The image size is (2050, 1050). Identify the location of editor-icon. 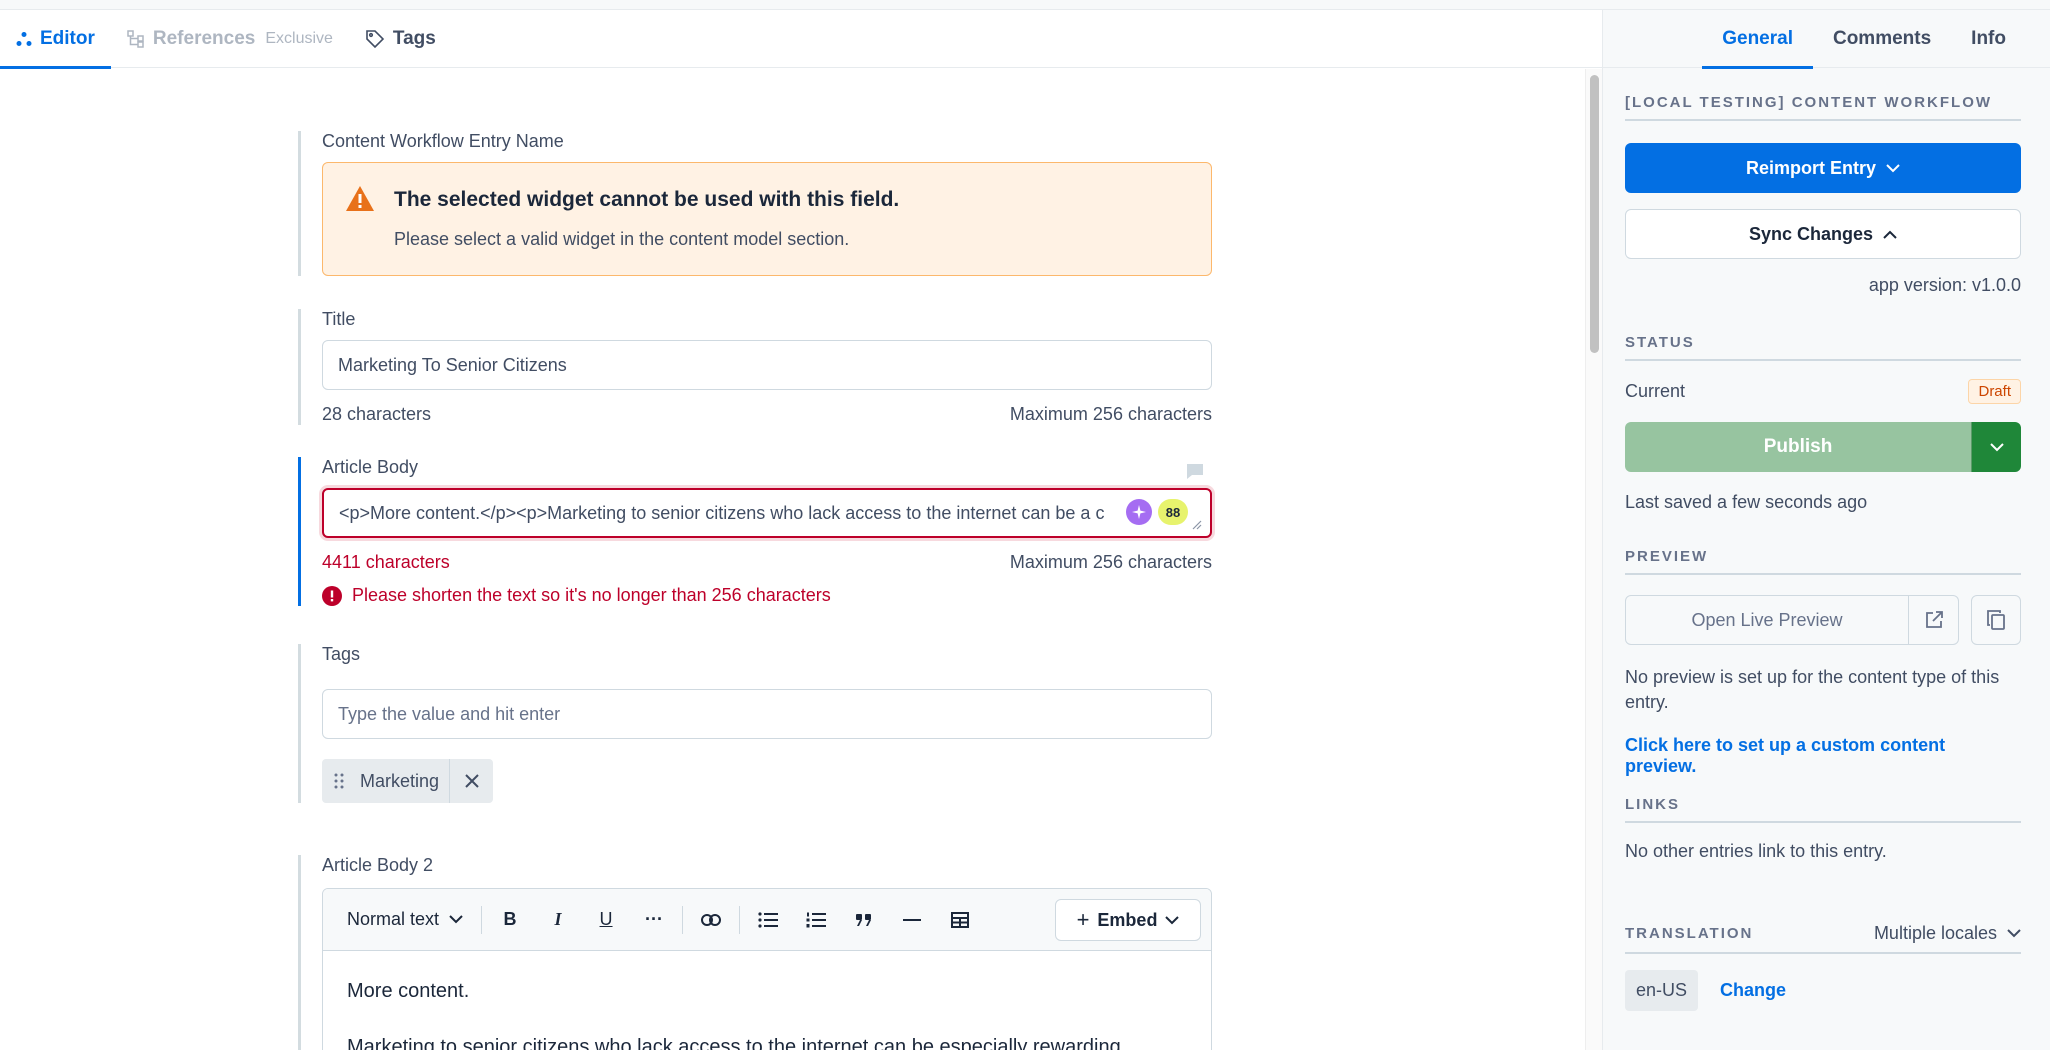
(24, 39).